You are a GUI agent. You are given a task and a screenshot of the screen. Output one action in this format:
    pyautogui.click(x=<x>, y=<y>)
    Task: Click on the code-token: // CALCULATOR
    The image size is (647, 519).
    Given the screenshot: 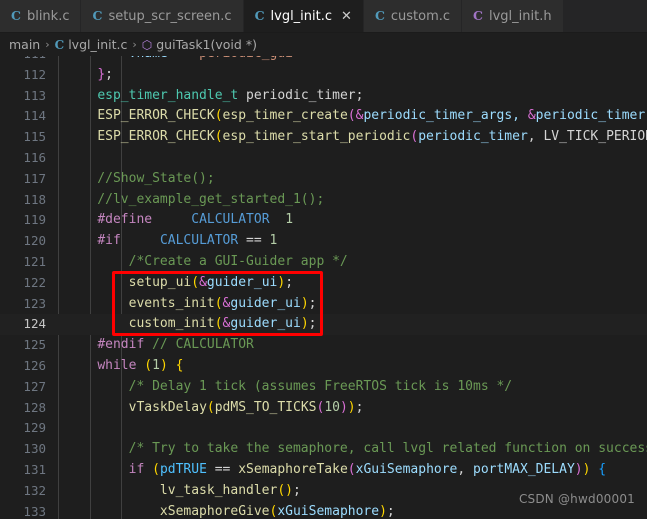 What is the action you would take?
    pyautogui.click(x=199, y=345)
    